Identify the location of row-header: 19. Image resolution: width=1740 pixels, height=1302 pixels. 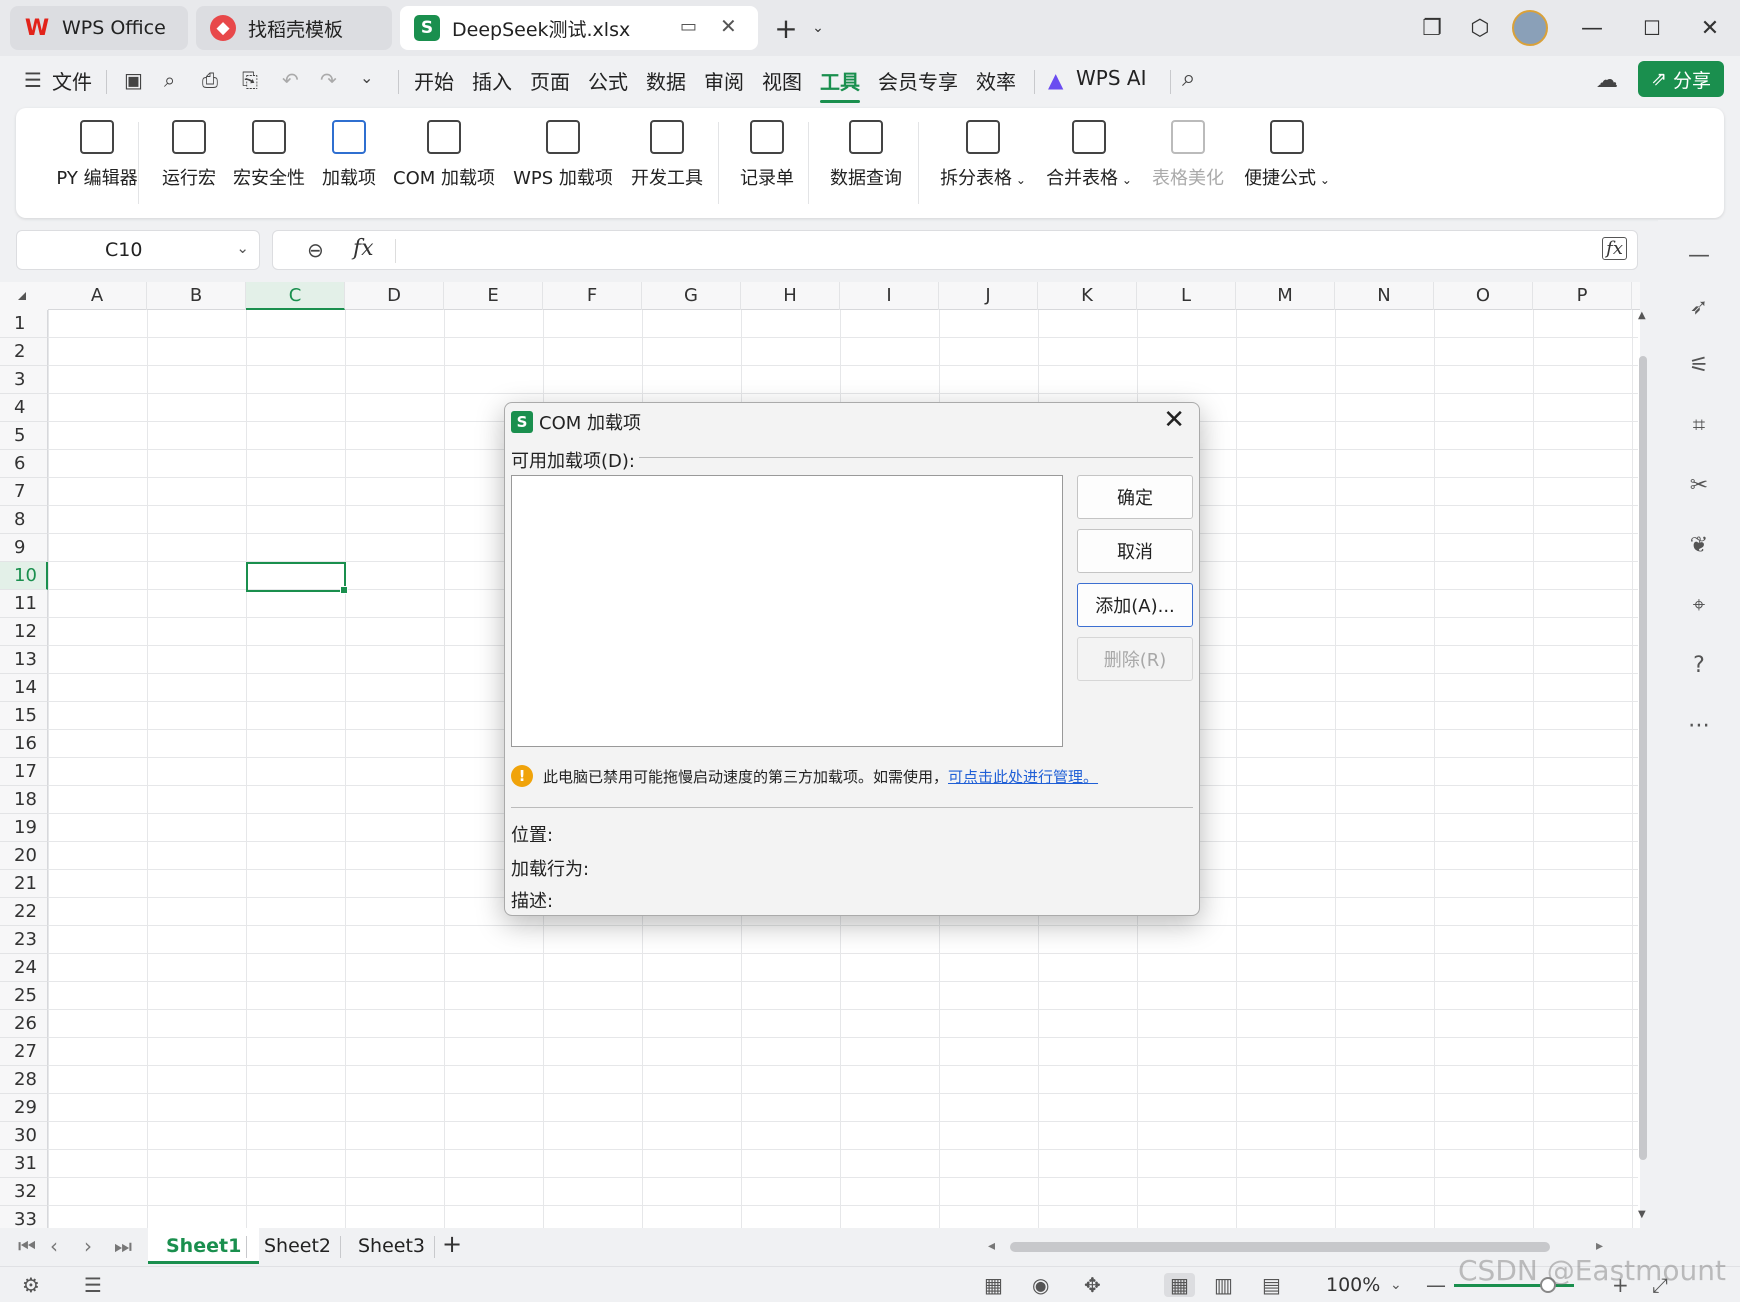
(24, 828).